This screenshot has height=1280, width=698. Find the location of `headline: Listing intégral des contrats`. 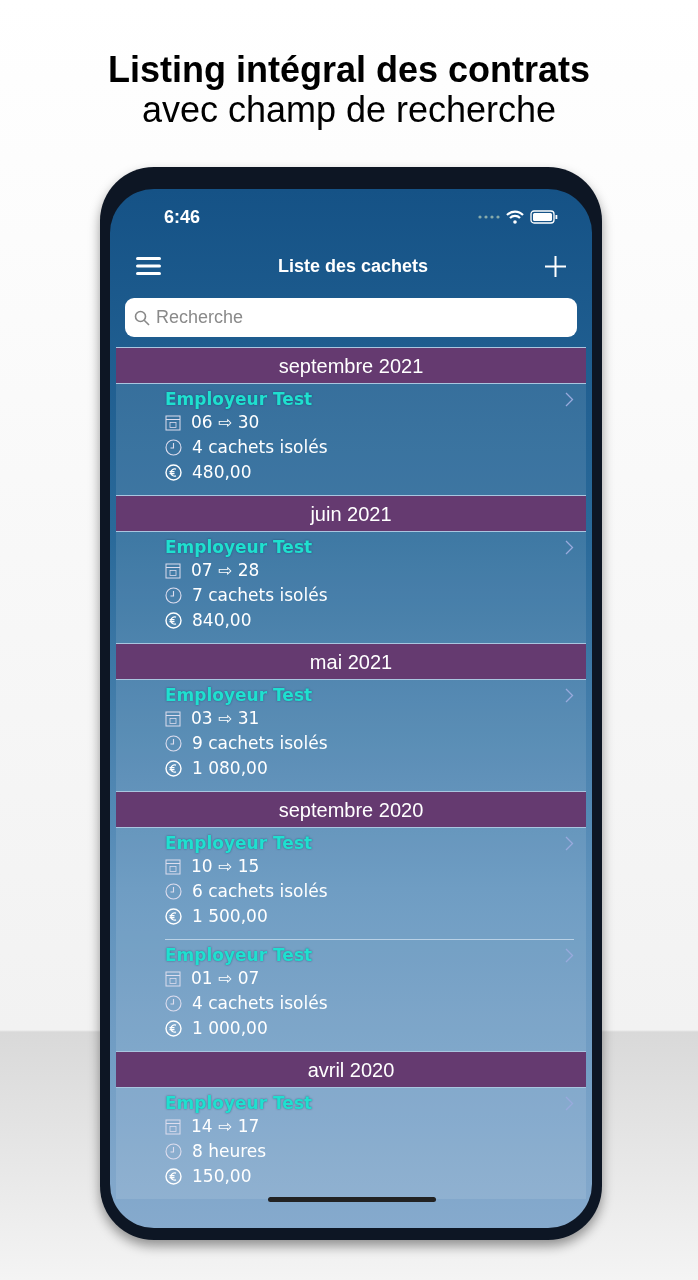

headline: Listing intégral des contrats is located at coordinates (349, 70).